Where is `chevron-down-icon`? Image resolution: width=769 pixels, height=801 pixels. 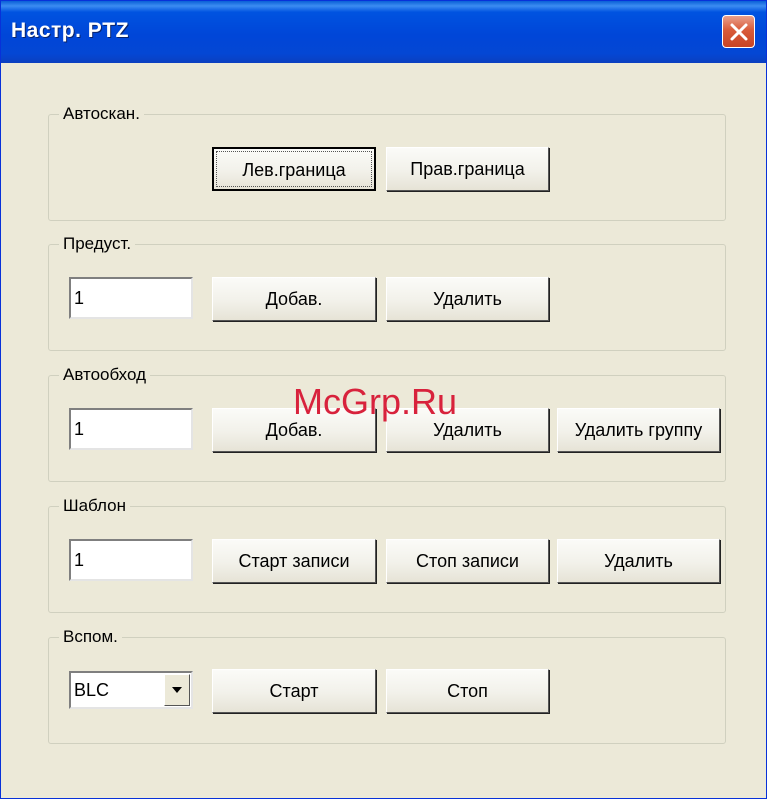
chevron-down-icon is located at coordinates (177, 690).